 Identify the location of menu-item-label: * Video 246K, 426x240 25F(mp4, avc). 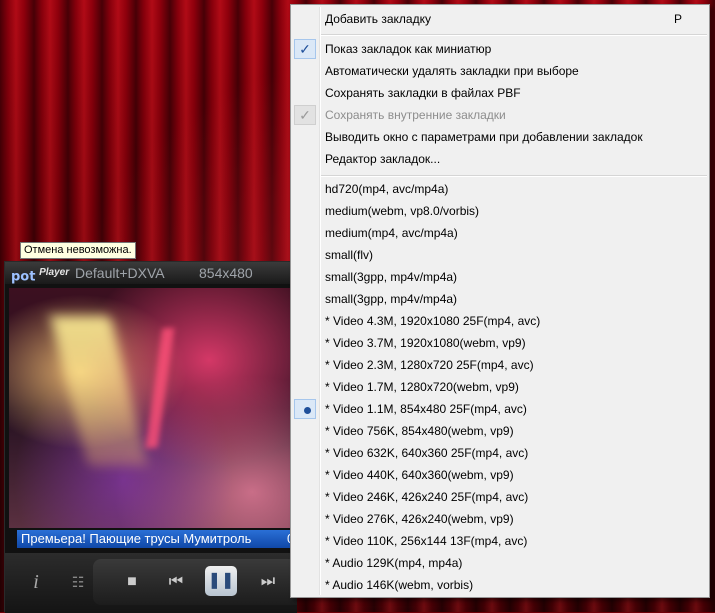
(427, 497).